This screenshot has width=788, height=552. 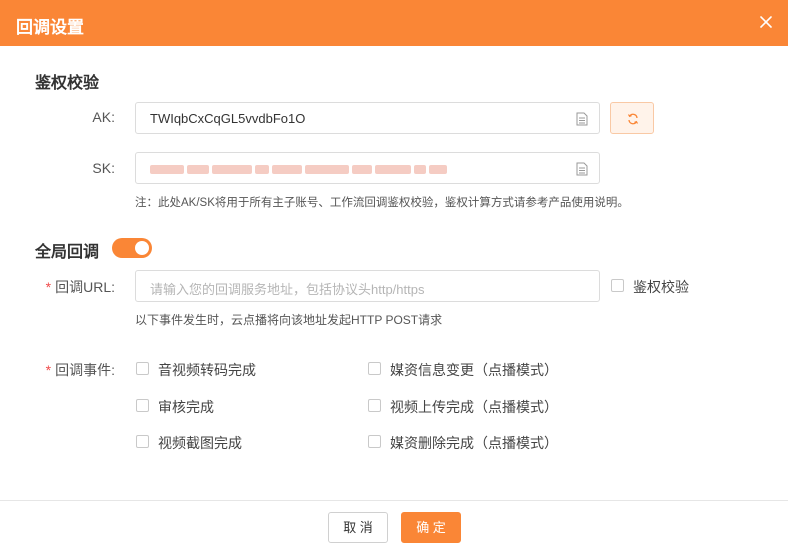 What do you see at coordinates (474, 407) in the screenshot?
I see `event-label-upload: 视频上传完成（点播模式）` at bounding box center [474, 407].